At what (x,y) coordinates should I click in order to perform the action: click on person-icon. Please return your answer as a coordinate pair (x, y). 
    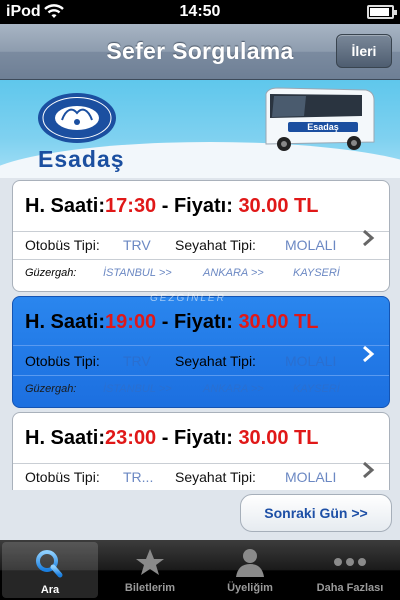
    Looking at the image, I should click on (250, 563).